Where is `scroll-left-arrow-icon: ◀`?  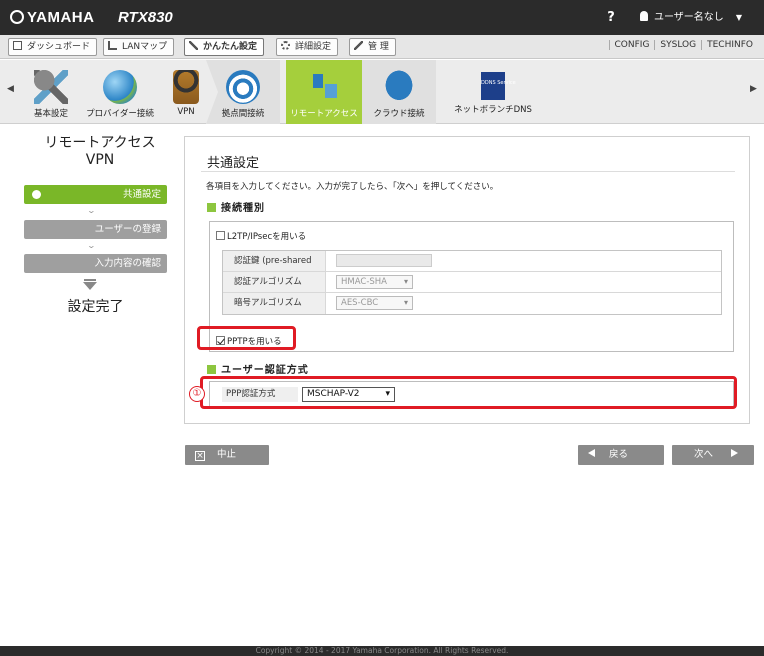
scroll-left-arrow-icon: ◀ is located at coordinates (10, 89).